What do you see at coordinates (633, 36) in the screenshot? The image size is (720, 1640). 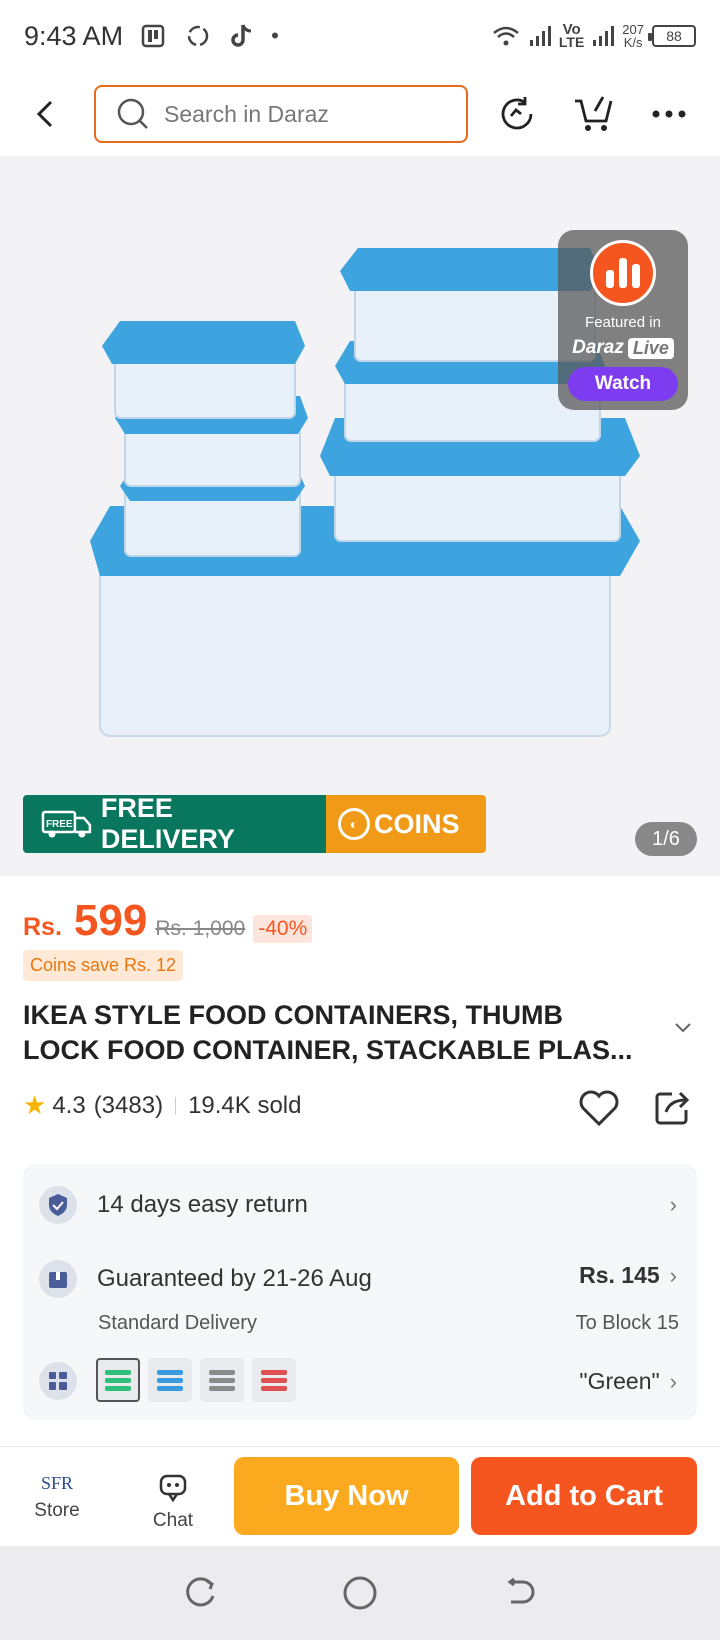 I see `net-speed: 207 K/s` at bounding box center [633, 36].